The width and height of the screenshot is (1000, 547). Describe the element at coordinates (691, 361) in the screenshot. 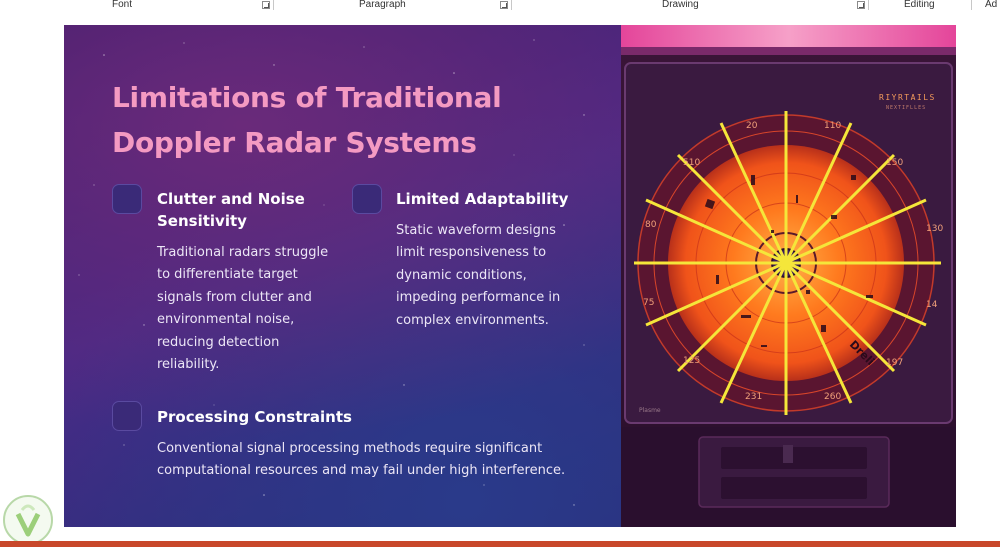

I see `scale-label: 125` at that location.